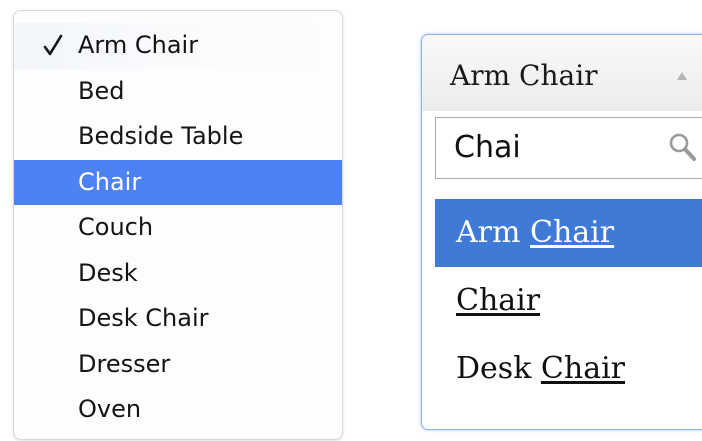 This screenshot has height=441, width=702. What do you see at coordinates (161, 136) in the screenshot?
I see `menu-item-label: Bedside Table` at bounding box center [161, 136].